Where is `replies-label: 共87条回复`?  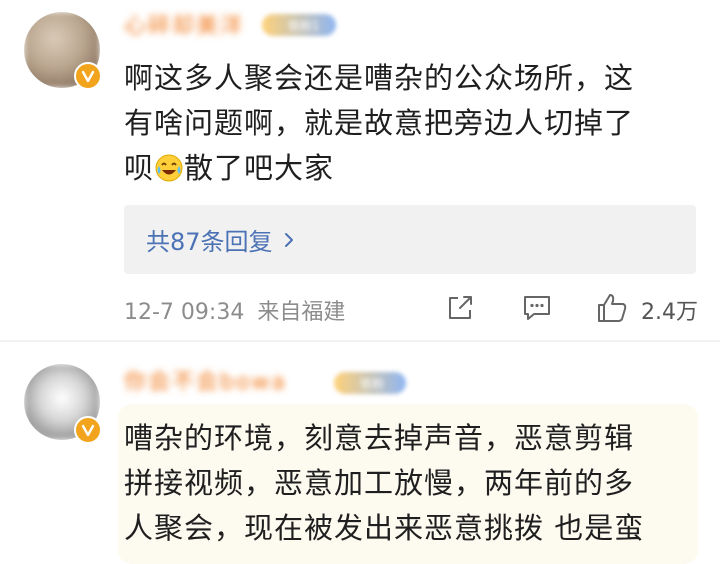
replies-label: 共87条回复 is located at coordinates (209, 242).